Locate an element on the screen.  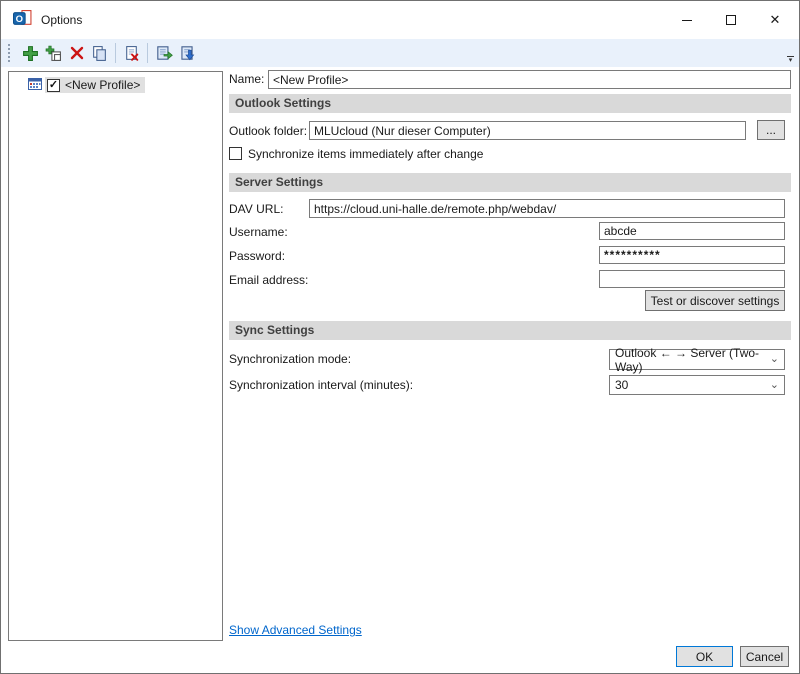
clear-cache-icon is located at coordinates (132, 53).